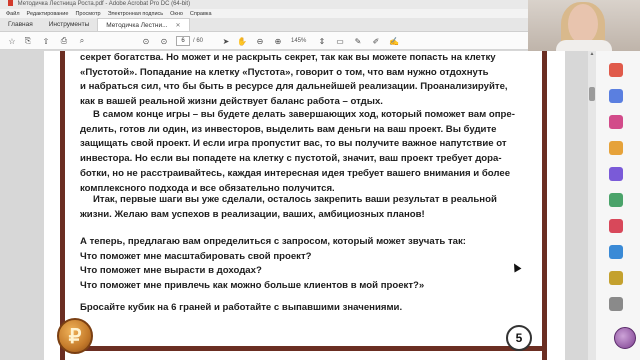 The image size is (640, 360). Describe the element at coordinates (584, 45) in the screenshot. I see `presenter-shirt` at that location.